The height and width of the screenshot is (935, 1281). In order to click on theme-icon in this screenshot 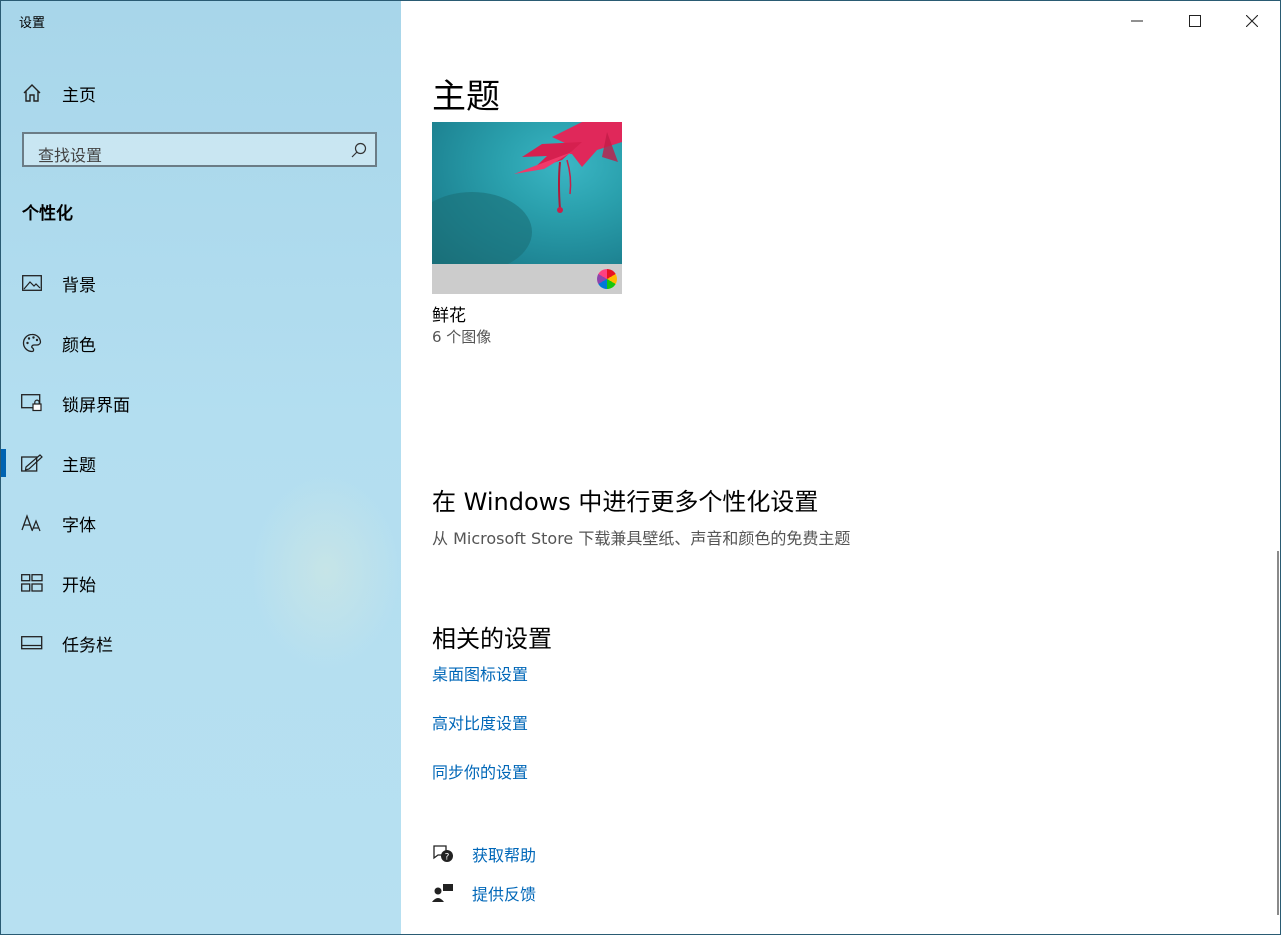, I will do `click(32, 463)`.